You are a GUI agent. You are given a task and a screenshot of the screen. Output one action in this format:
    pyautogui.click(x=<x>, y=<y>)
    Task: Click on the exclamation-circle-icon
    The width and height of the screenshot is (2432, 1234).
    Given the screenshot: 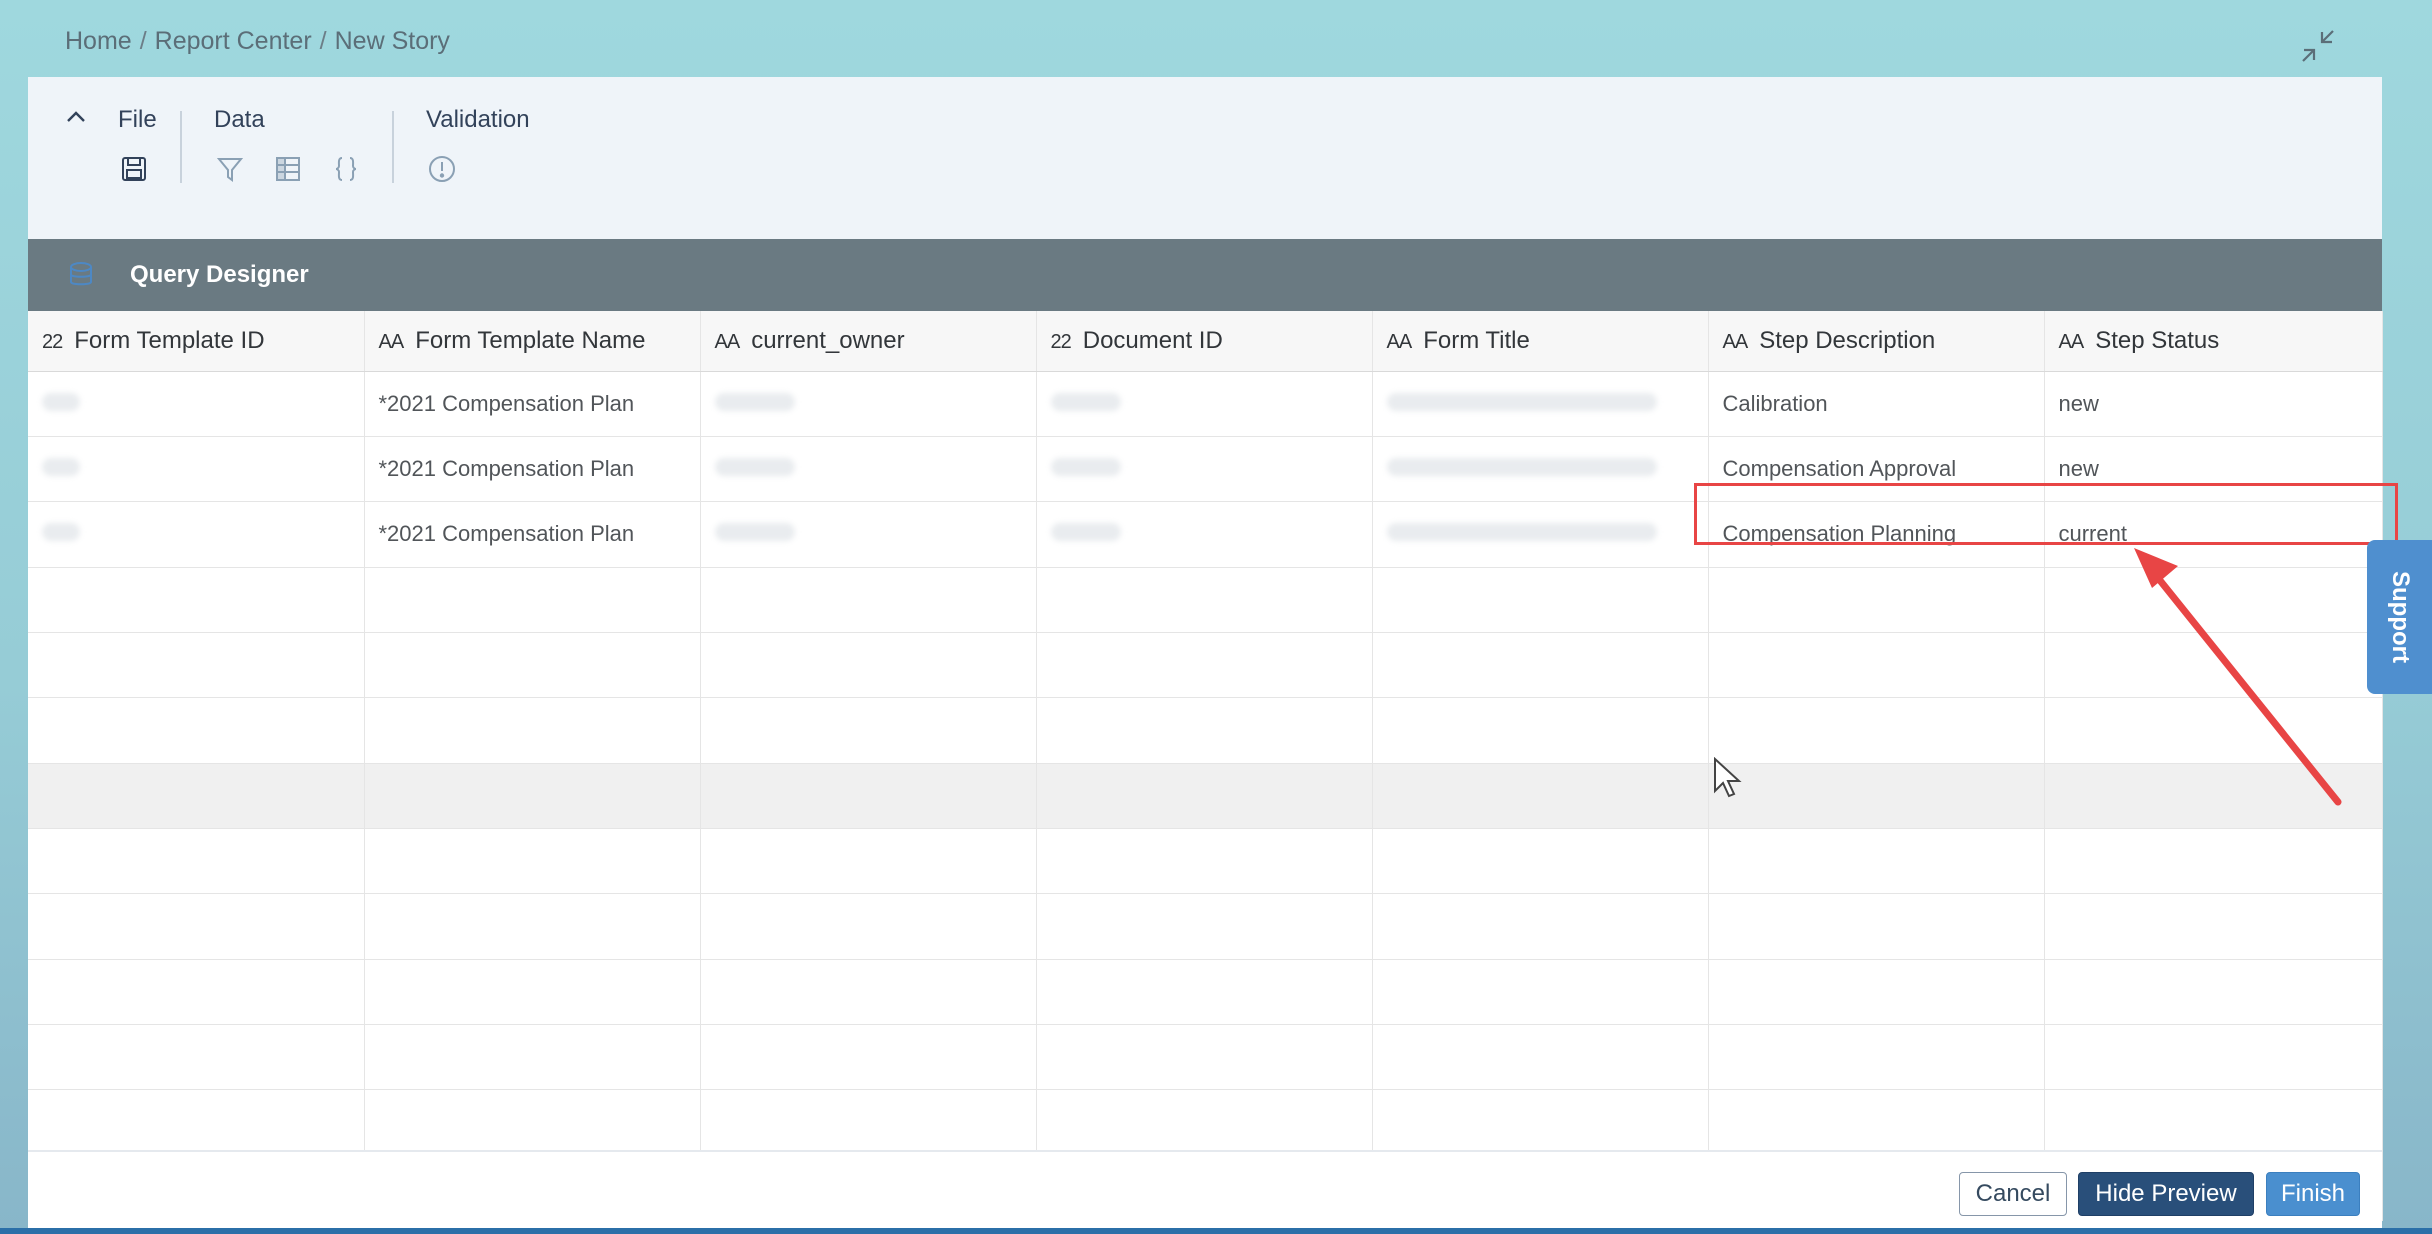 What is the action you would take?
    pyautogui.click(x=442, y=169)
    